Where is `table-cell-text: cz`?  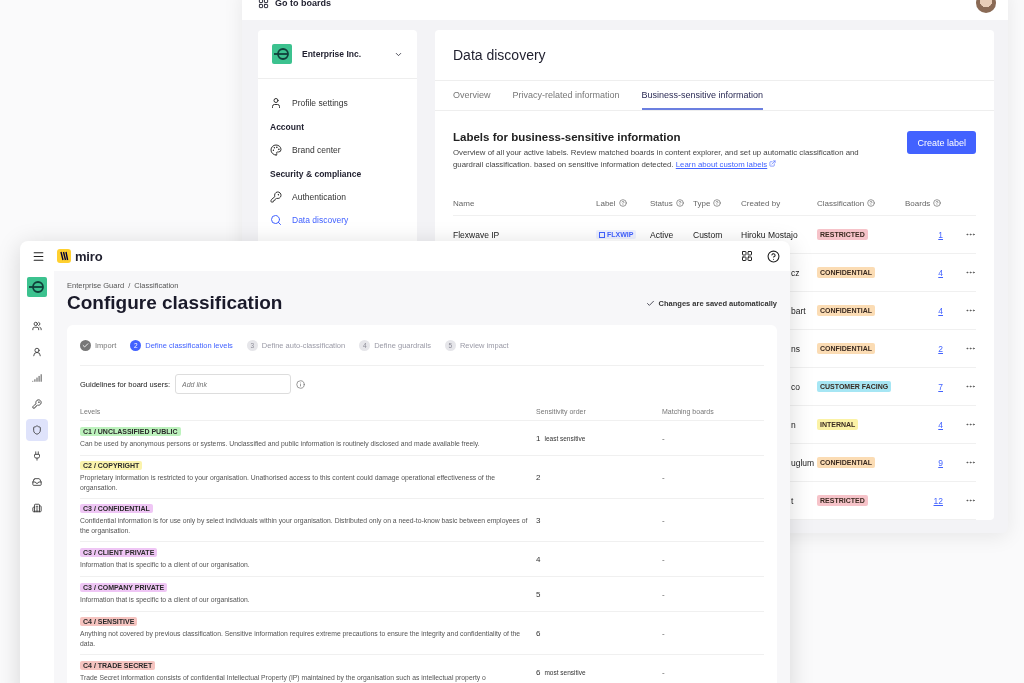 table-cell-text: cz is located at coordinates (795, 272).